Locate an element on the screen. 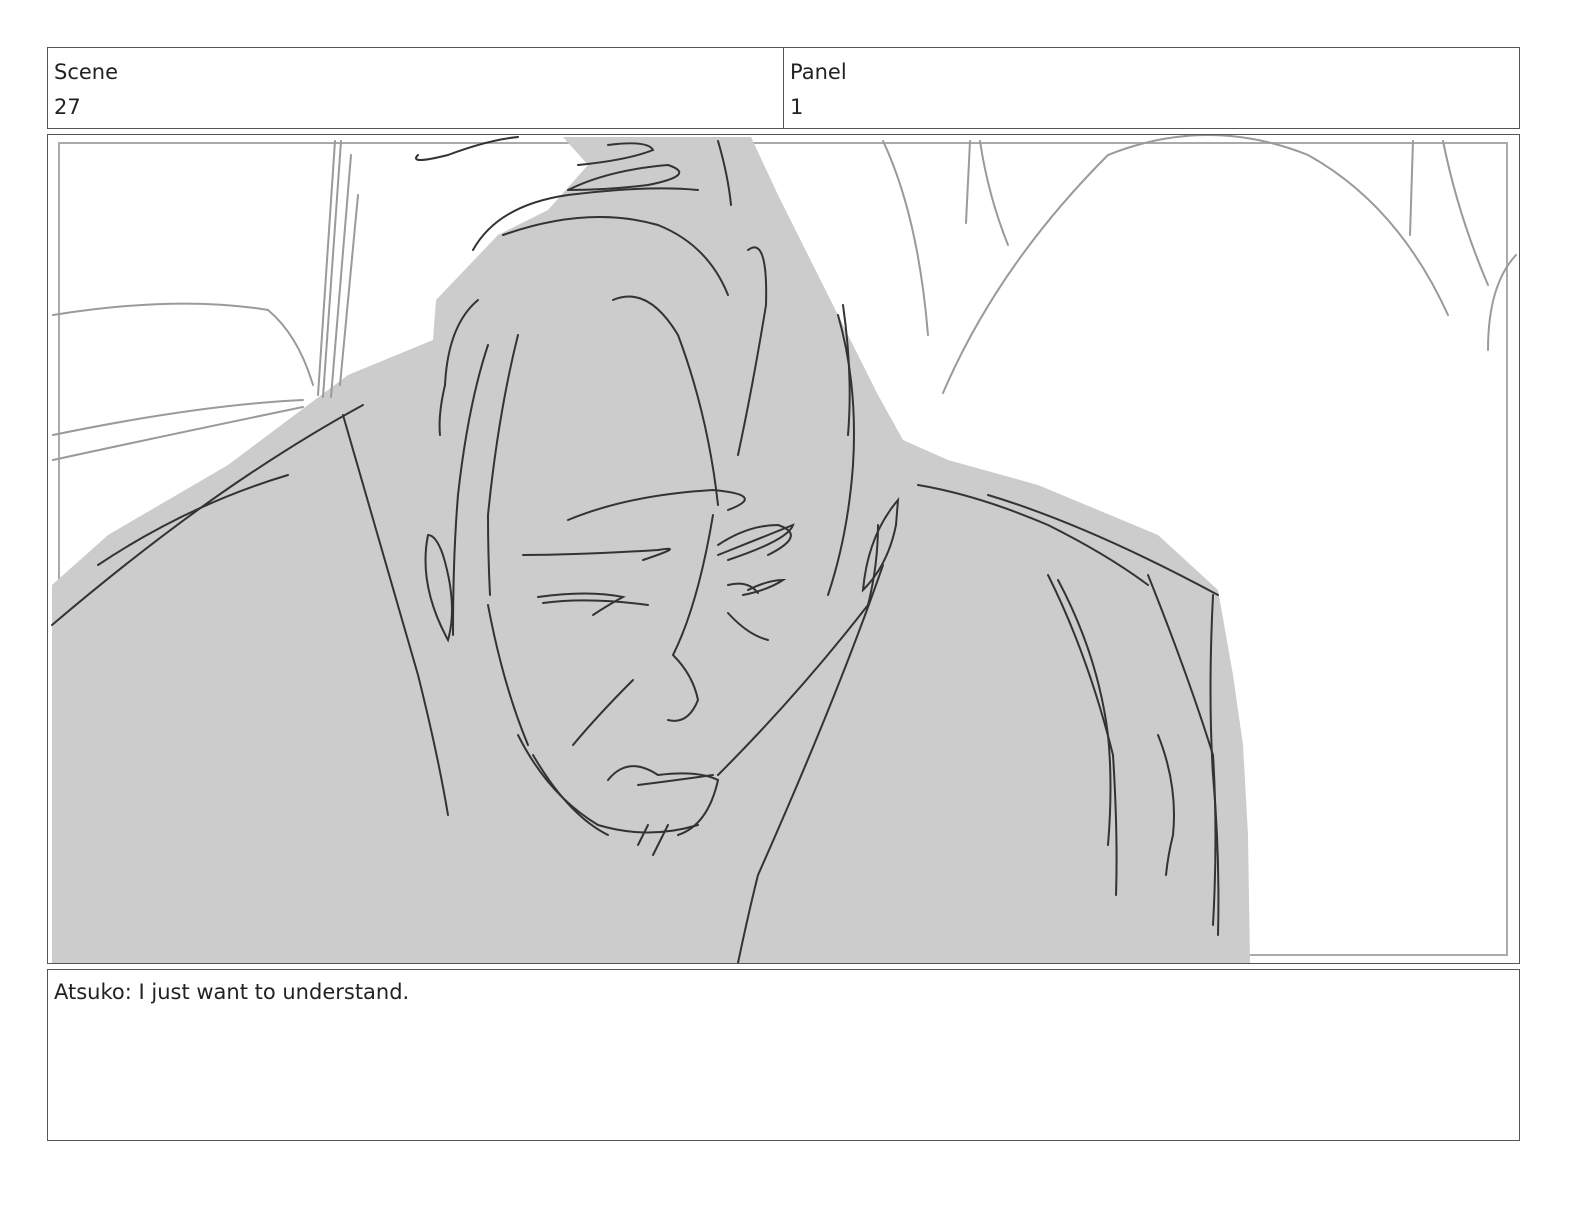 The width and height of the screenshot is (1584, 1224). scene-cell: Scene 27 is located at coordinates (415, 88).